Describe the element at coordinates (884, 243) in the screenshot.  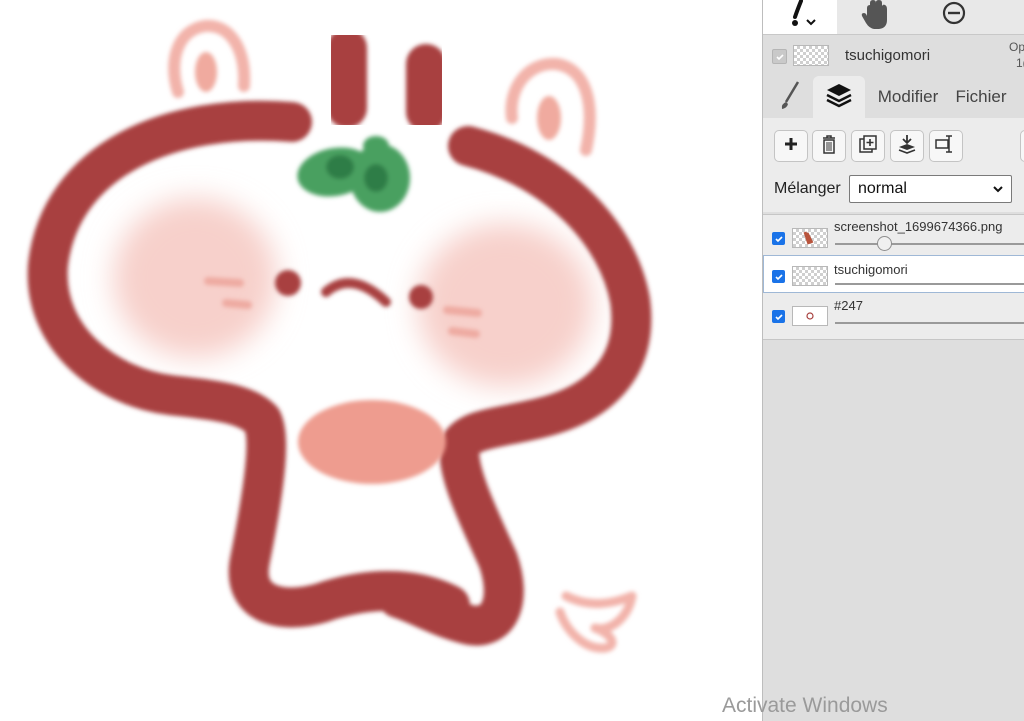
I see `layer-opacity-knob` at that location.